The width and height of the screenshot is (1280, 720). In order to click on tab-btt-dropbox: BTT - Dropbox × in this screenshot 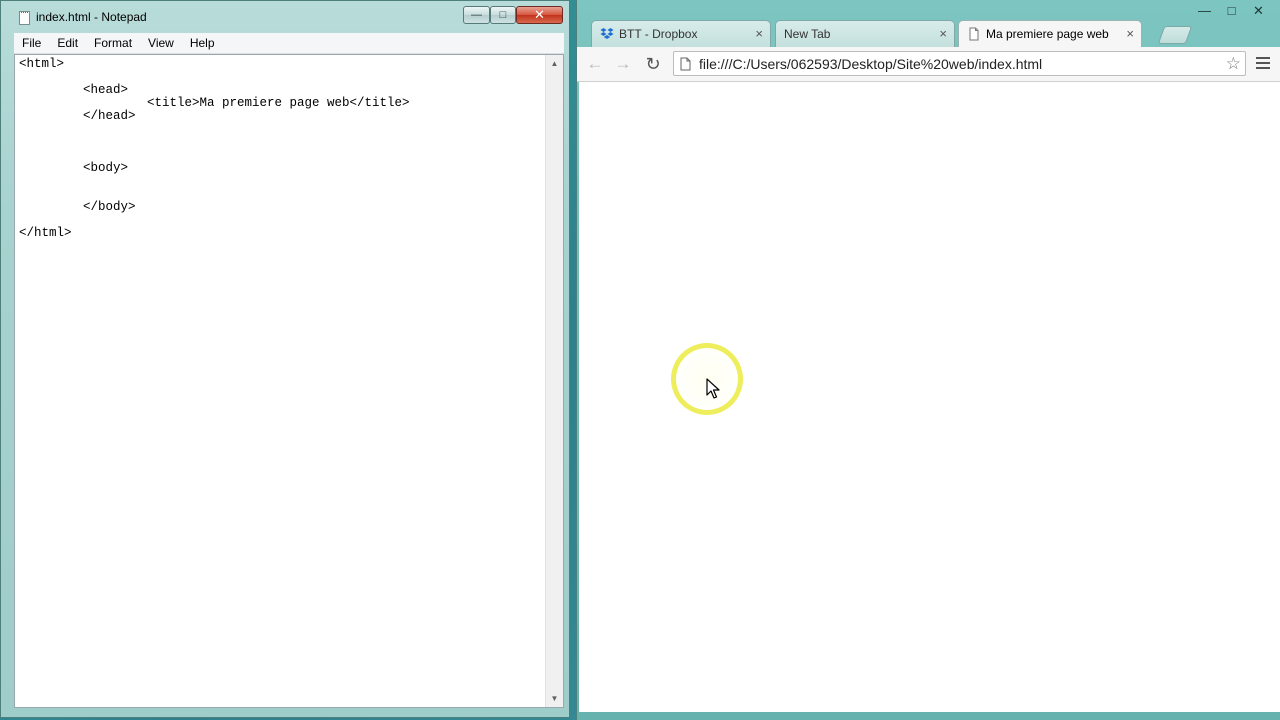, I will do `click(681, 33)`.